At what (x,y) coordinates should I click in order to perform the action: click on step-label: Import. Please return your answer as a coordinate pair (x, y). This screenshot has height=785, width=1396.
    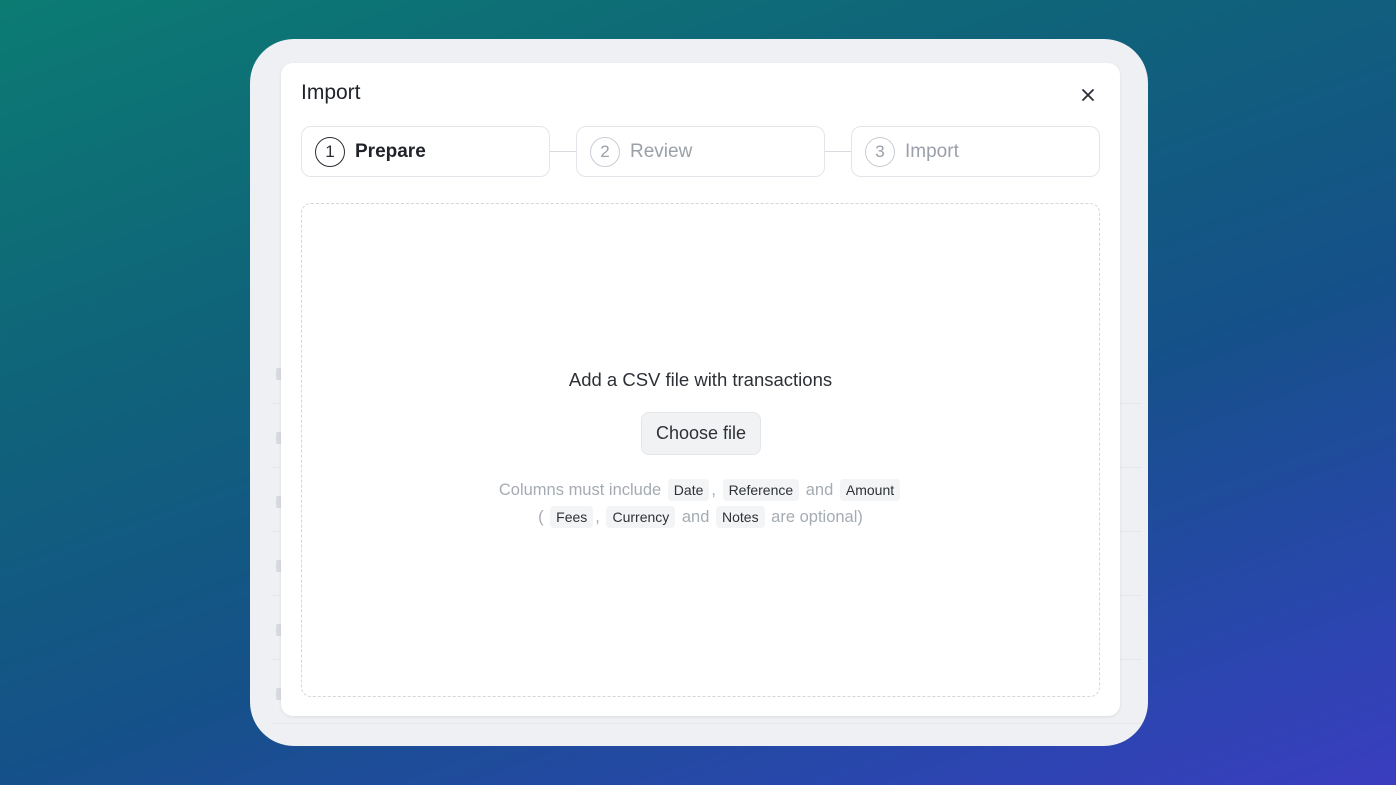
    Looking at the image, I should click on (932, 151).